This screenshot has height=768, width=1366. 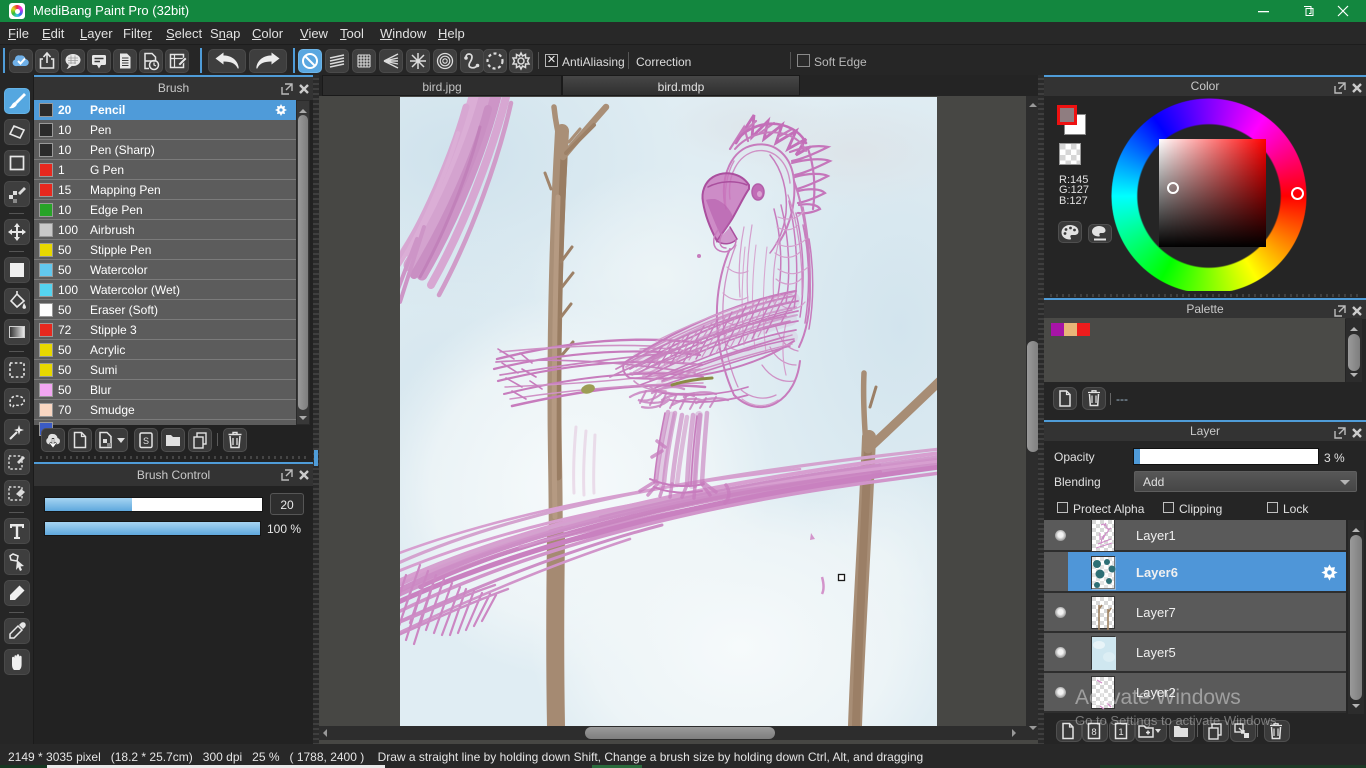 I want to click on svg-text: S, so click(x=146, y=441).